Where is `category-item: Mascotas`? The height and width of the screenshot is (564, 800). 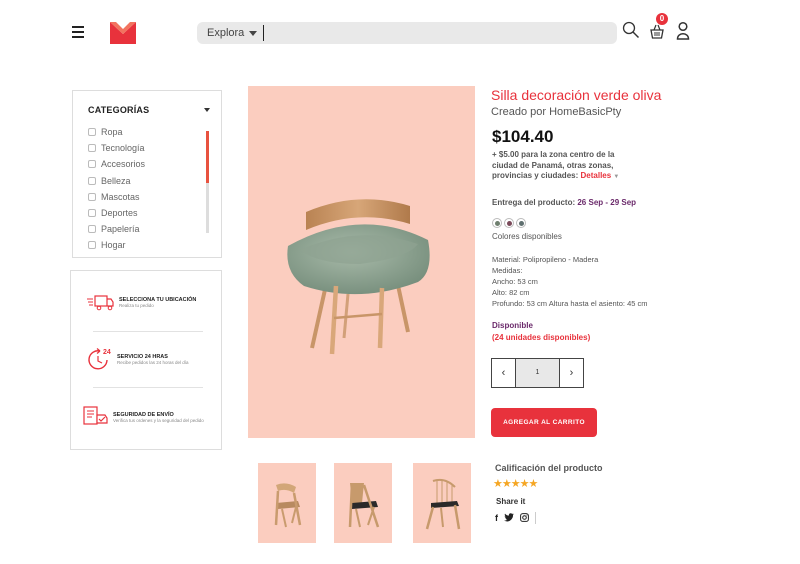
category-item: Mascotas is located at coordinates (116, 197).